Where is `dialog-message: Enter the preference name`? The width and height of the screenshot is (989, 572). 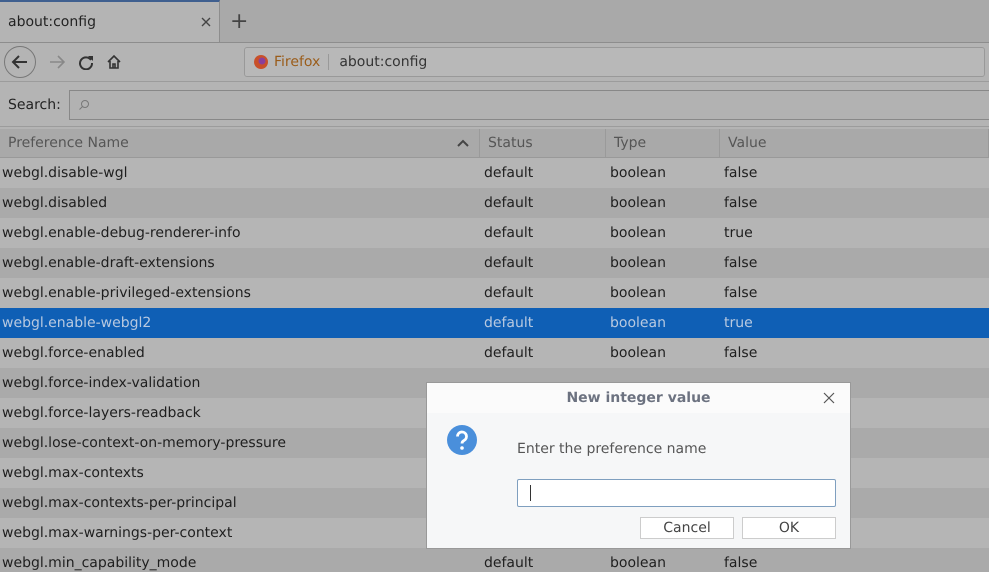
dialog-message: Enter the preference name is located at coordinates (612, 449).